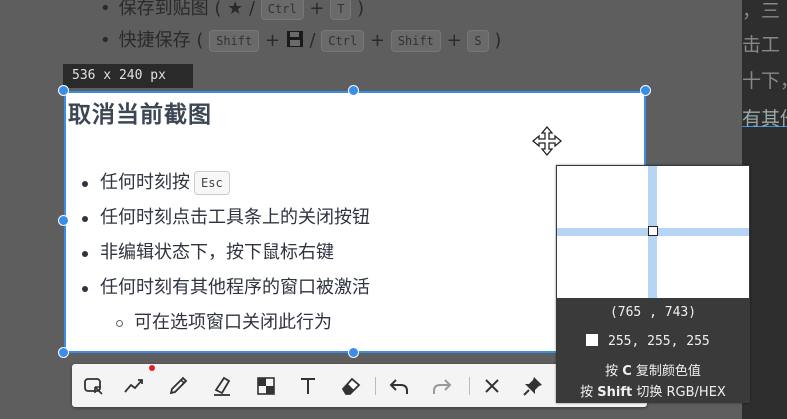 The height and width of the screenshot is (419, 787). What do you see at coordinates (226, 293) in the screenshot?
I see `list-item: 任何时刻有其他程序的窗口被激活` at bounding box center [226, 293].